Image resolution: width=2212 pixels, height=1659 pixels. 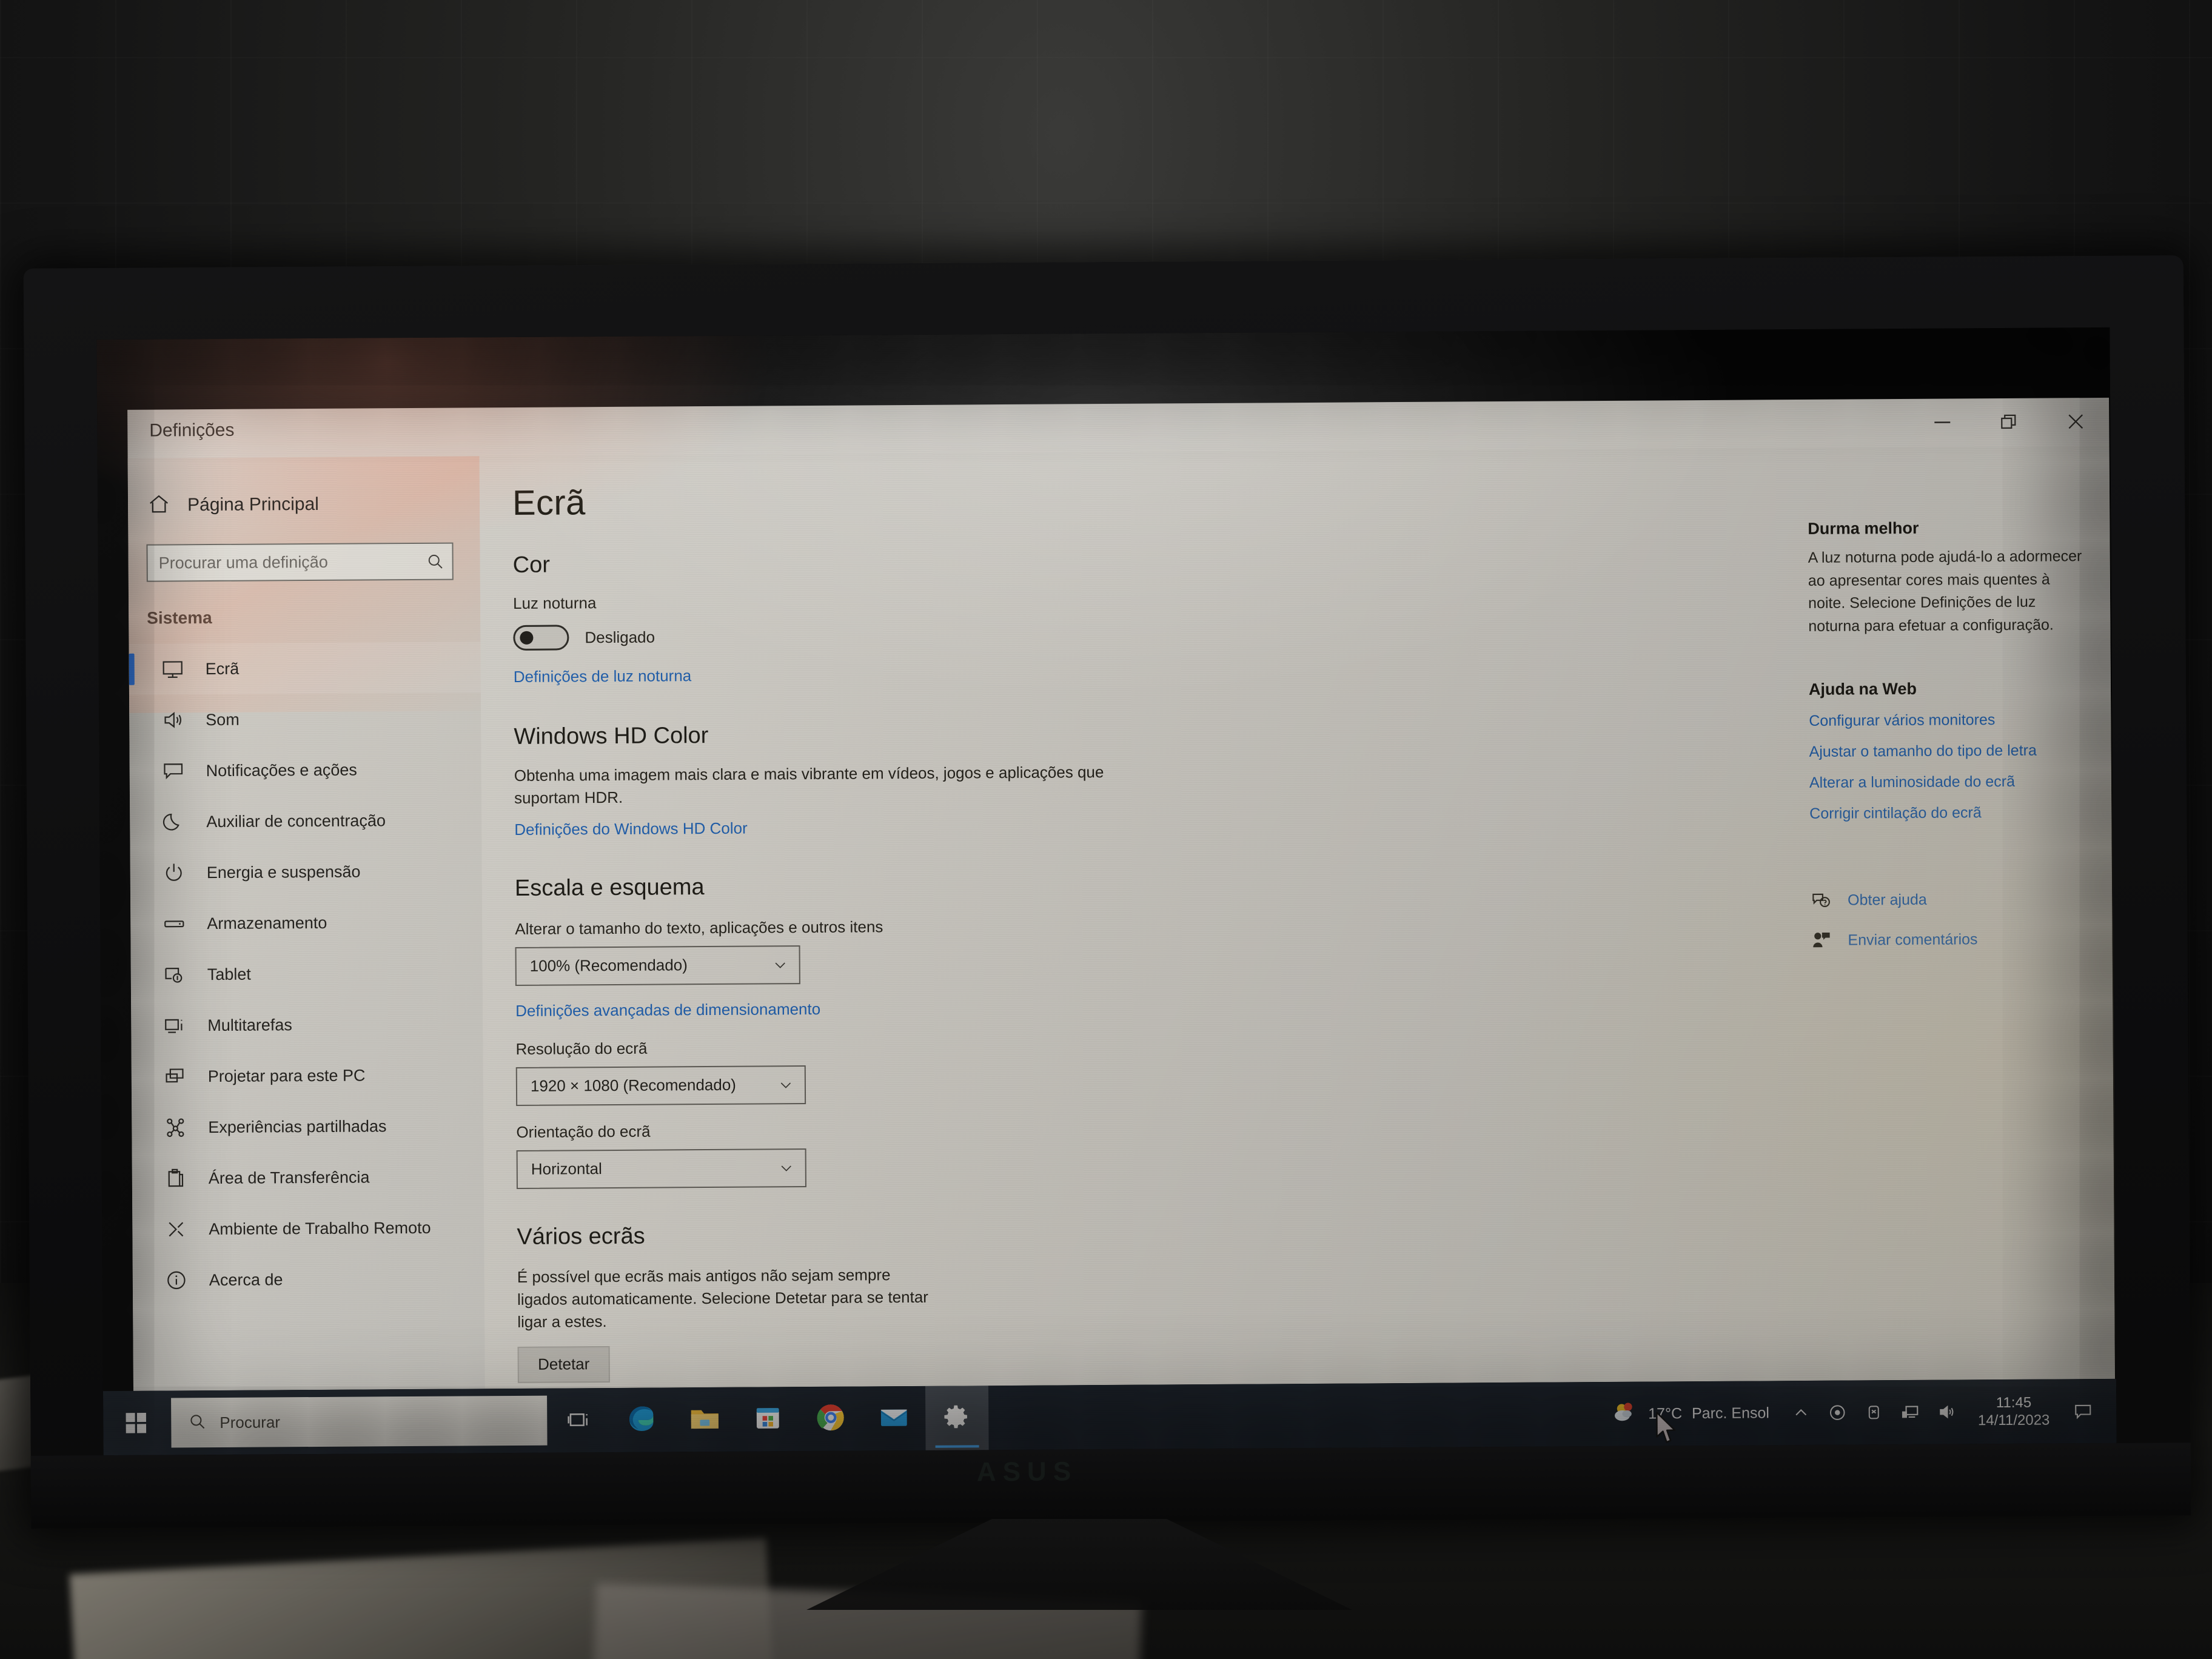 What do you see at coordinates (267, 923) in the screenshot?
I see `sidebar-item-label: Armazenamento` at bounding box center [267, 923].